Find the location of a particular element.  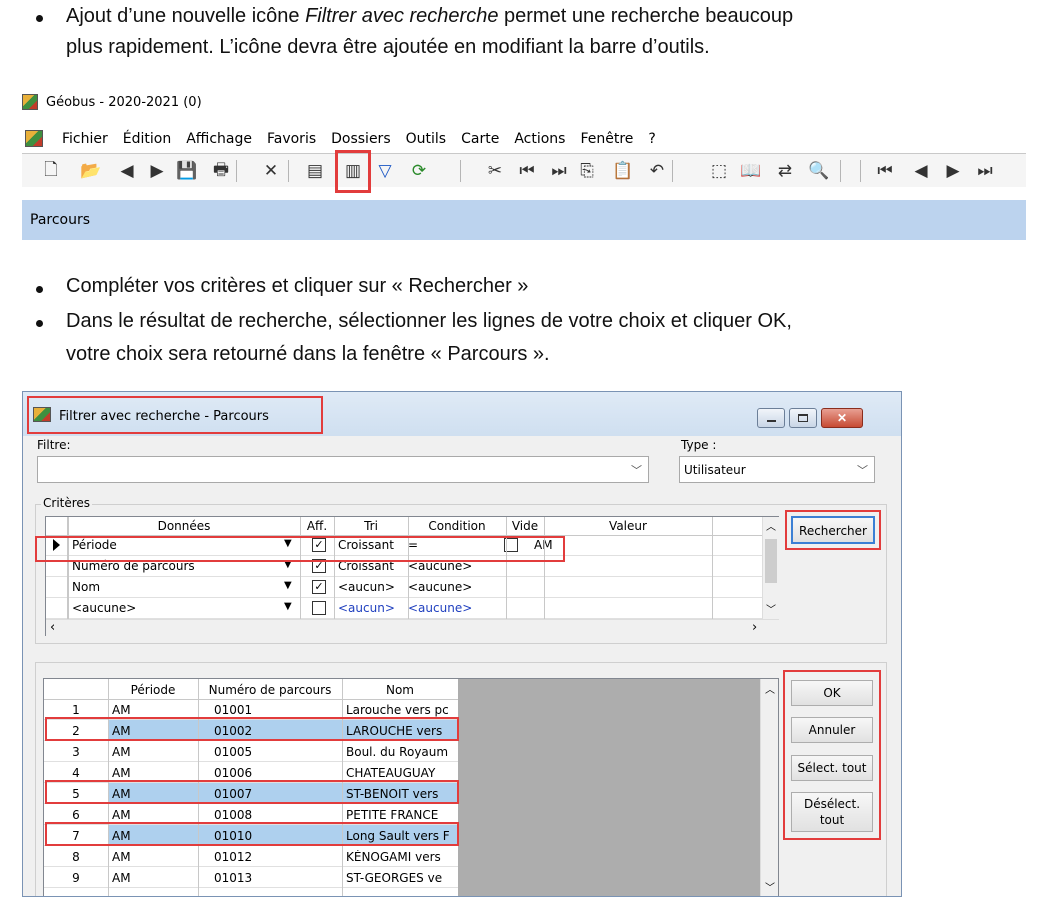

criteria-hscrollbar: ‹ › is located at coordinates (412, 627).